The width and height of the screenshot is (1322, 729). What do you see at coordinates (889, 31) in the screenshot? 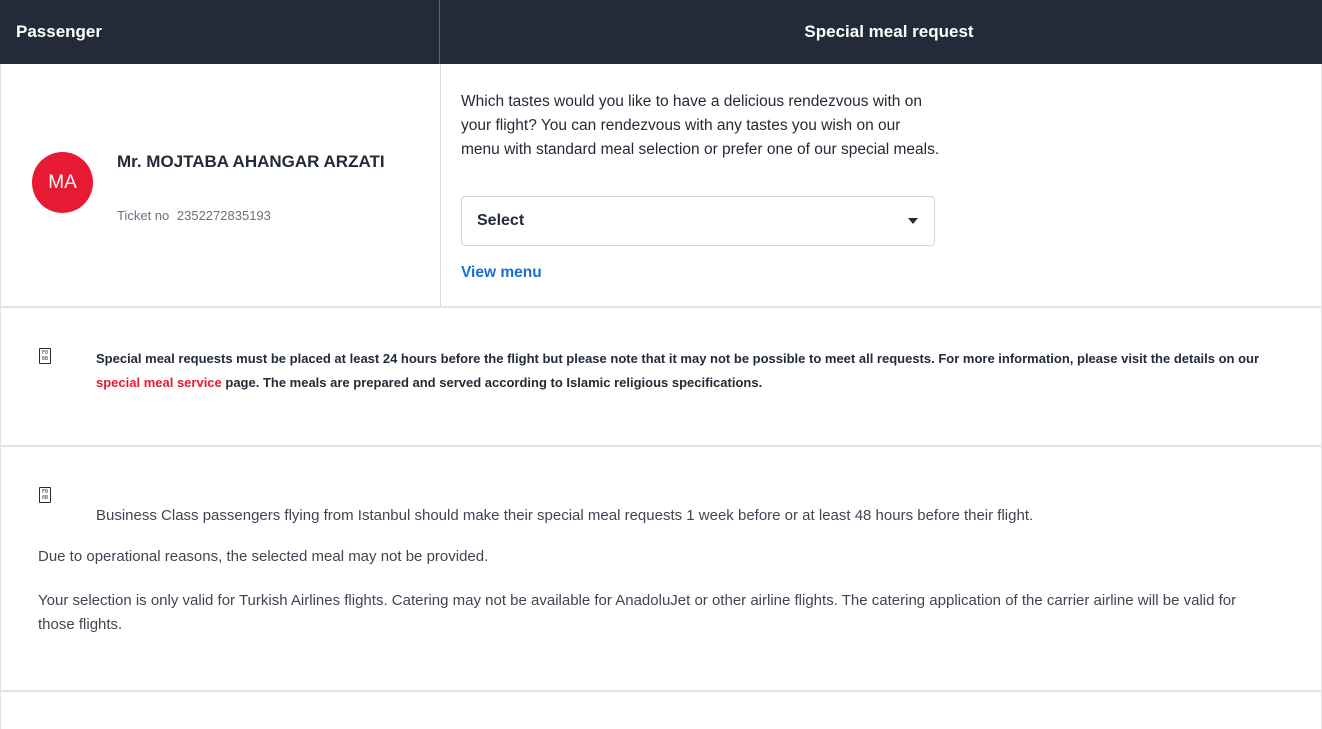
I see `special-meal-column-header: Special meal request` at bounding box center [889, 31].